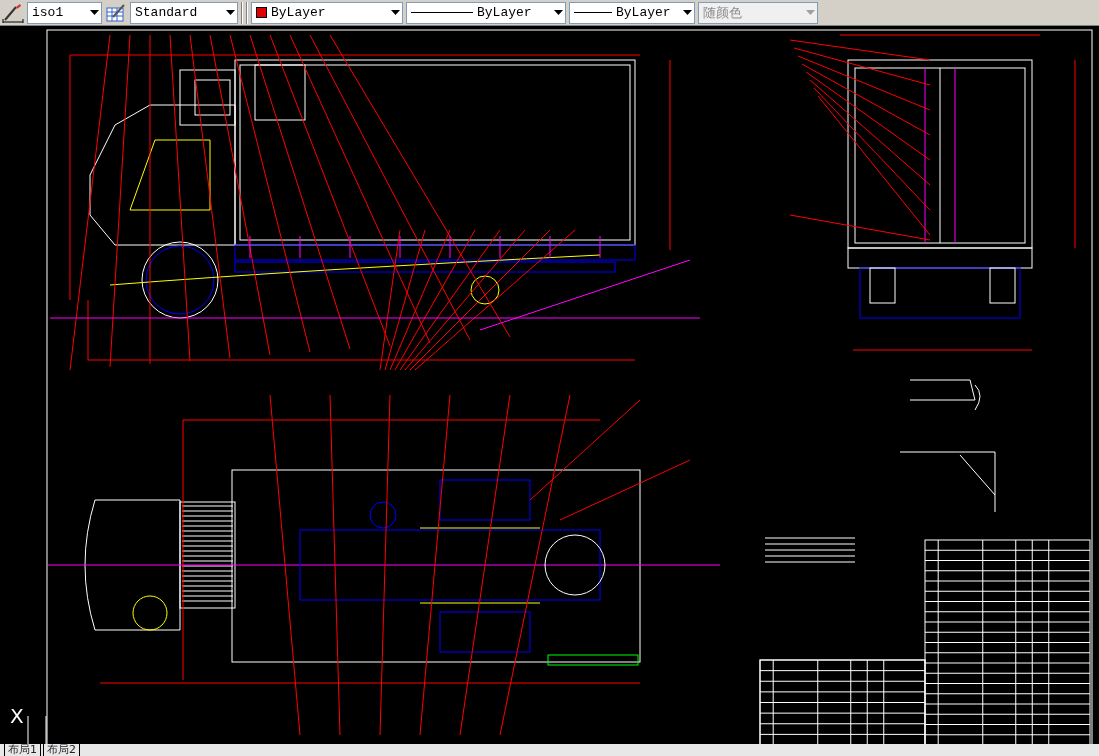 This screenshot has width=1099, height=756. I want to click on linetype-dropdown: ByLayer, so click(486, 12).